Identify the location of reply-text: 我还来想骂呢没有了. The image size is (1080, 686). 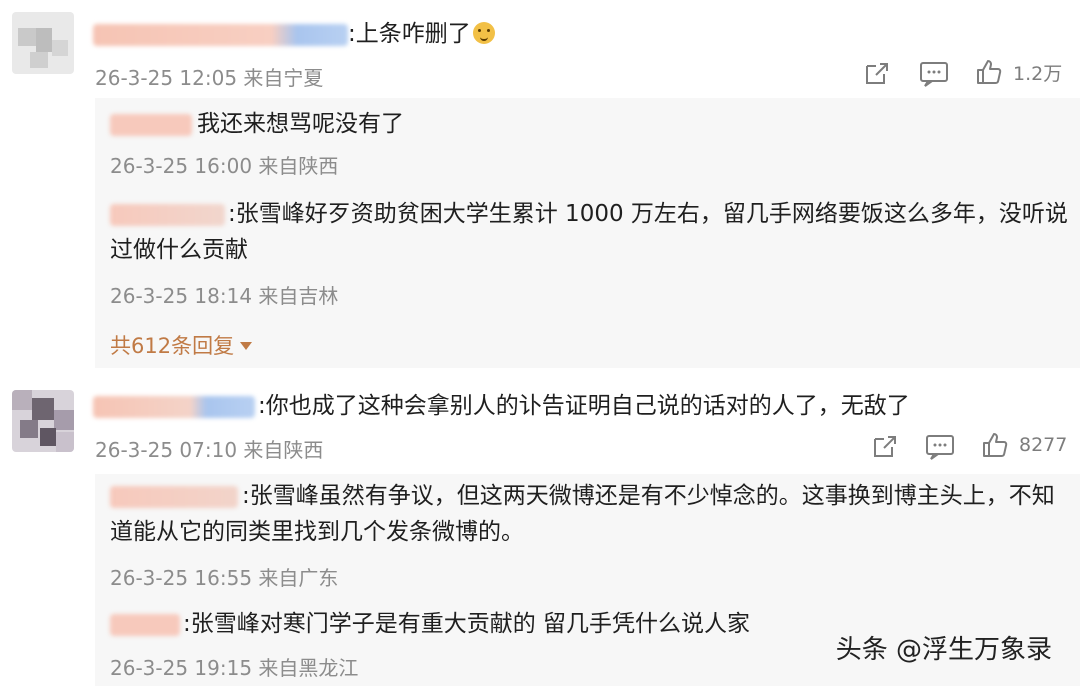
(300, 124).